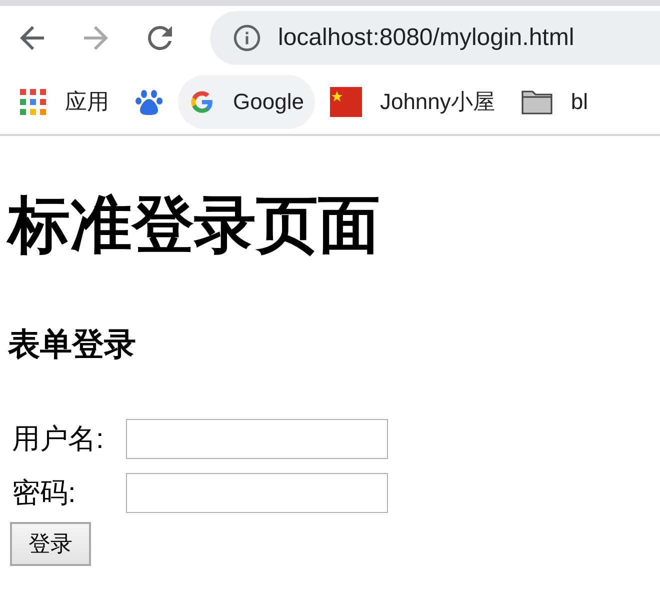 The width and height of the screenshot is (660, 608). Describe the element at coordinates (64, 102) in the screenshot. I see `bookmark: 应用` at that location.